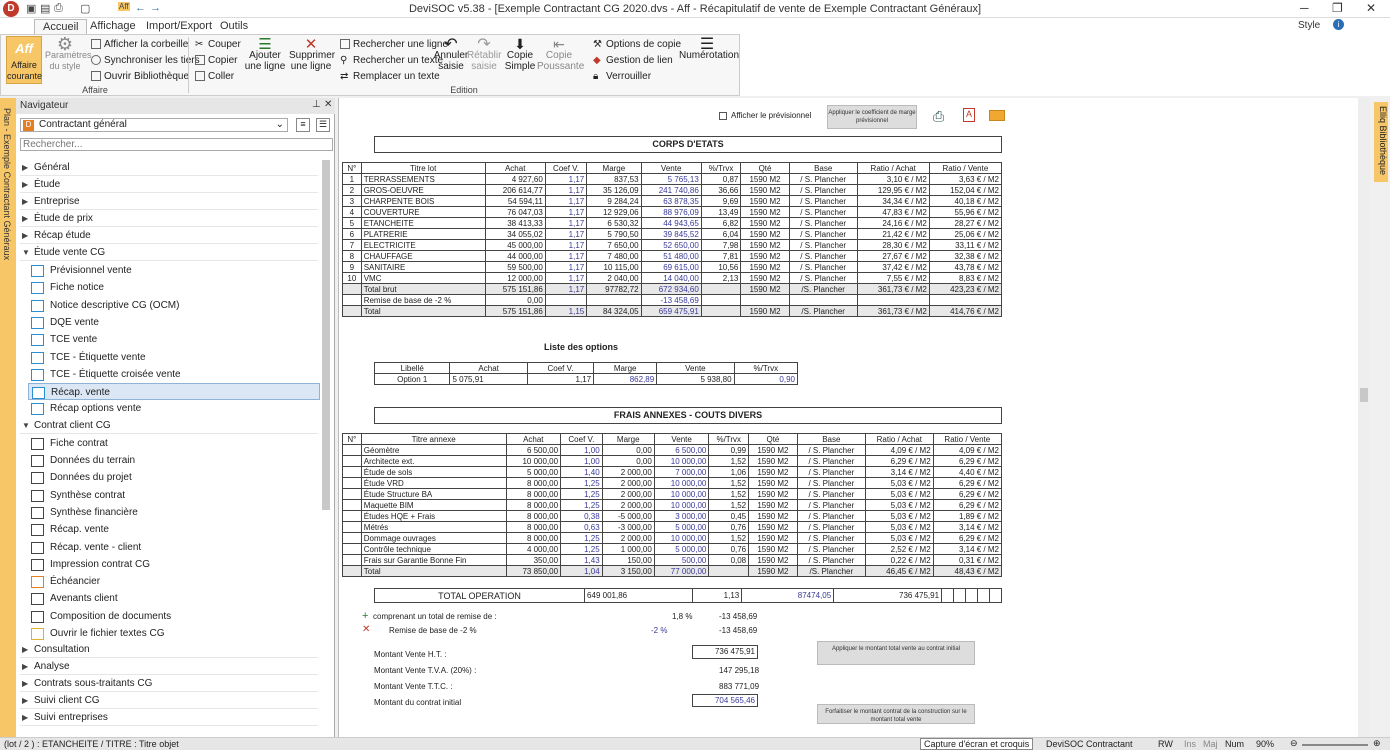 The height and width of the screenshot is (750, 1390). I want to click on tab-import-export: Import/Export, so click(179, 26).